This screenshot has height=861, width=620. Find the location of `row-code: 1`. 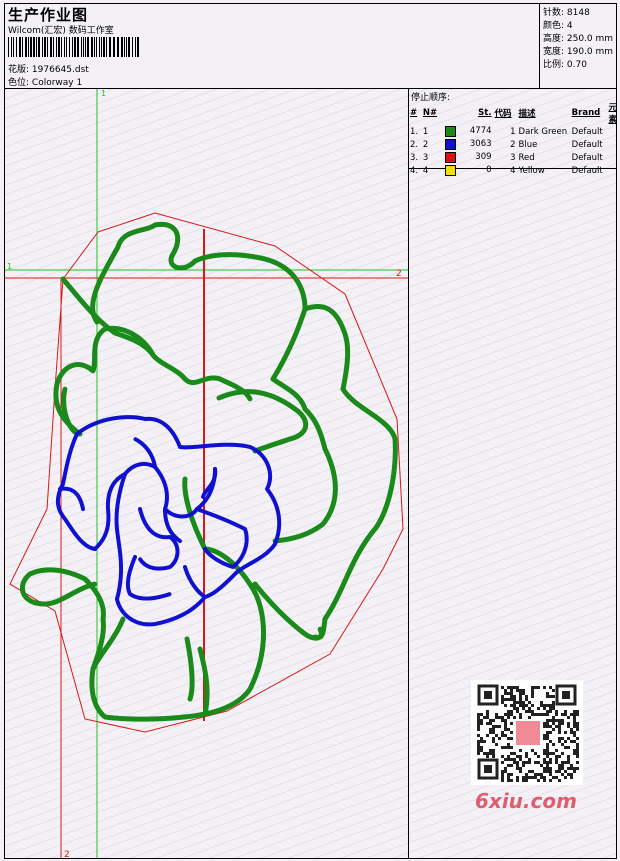

row-code: 1 is located at coordinates (513, 131).